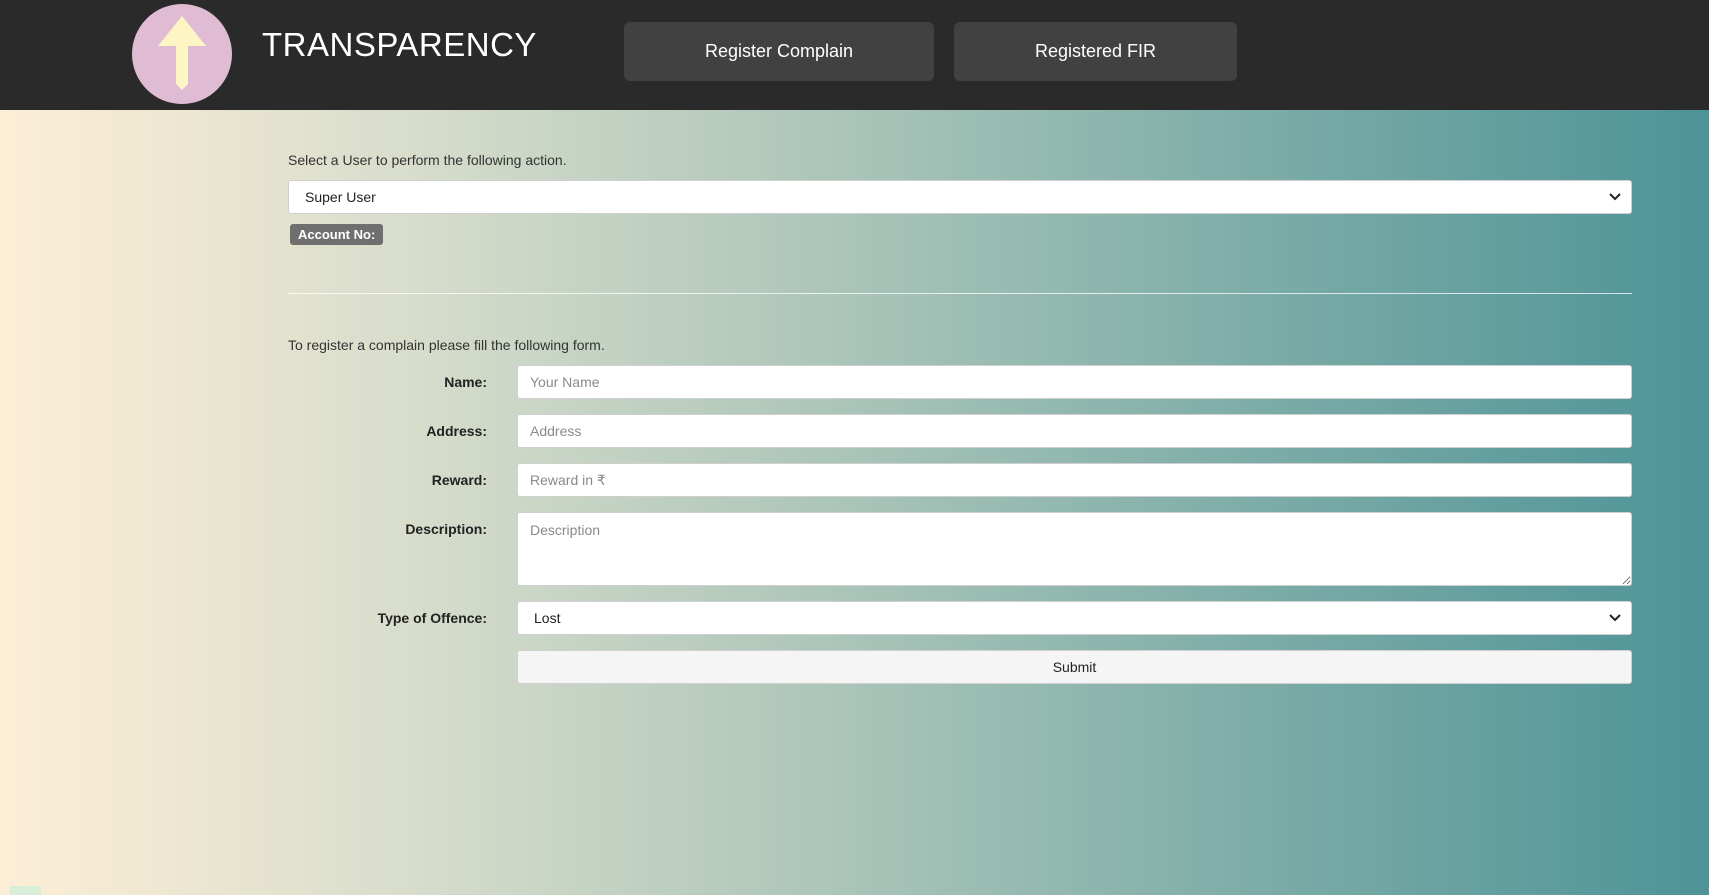  I want to click on offence-type-select: Lost, so click(1074, 618).